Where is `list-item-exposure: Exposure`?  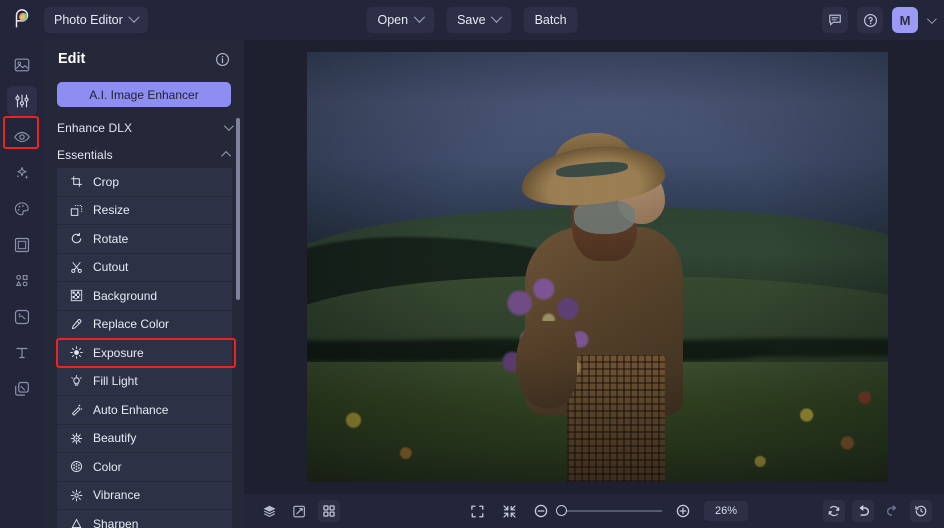
list-item-exposure: Exposure is located at coordinates (146, 353).